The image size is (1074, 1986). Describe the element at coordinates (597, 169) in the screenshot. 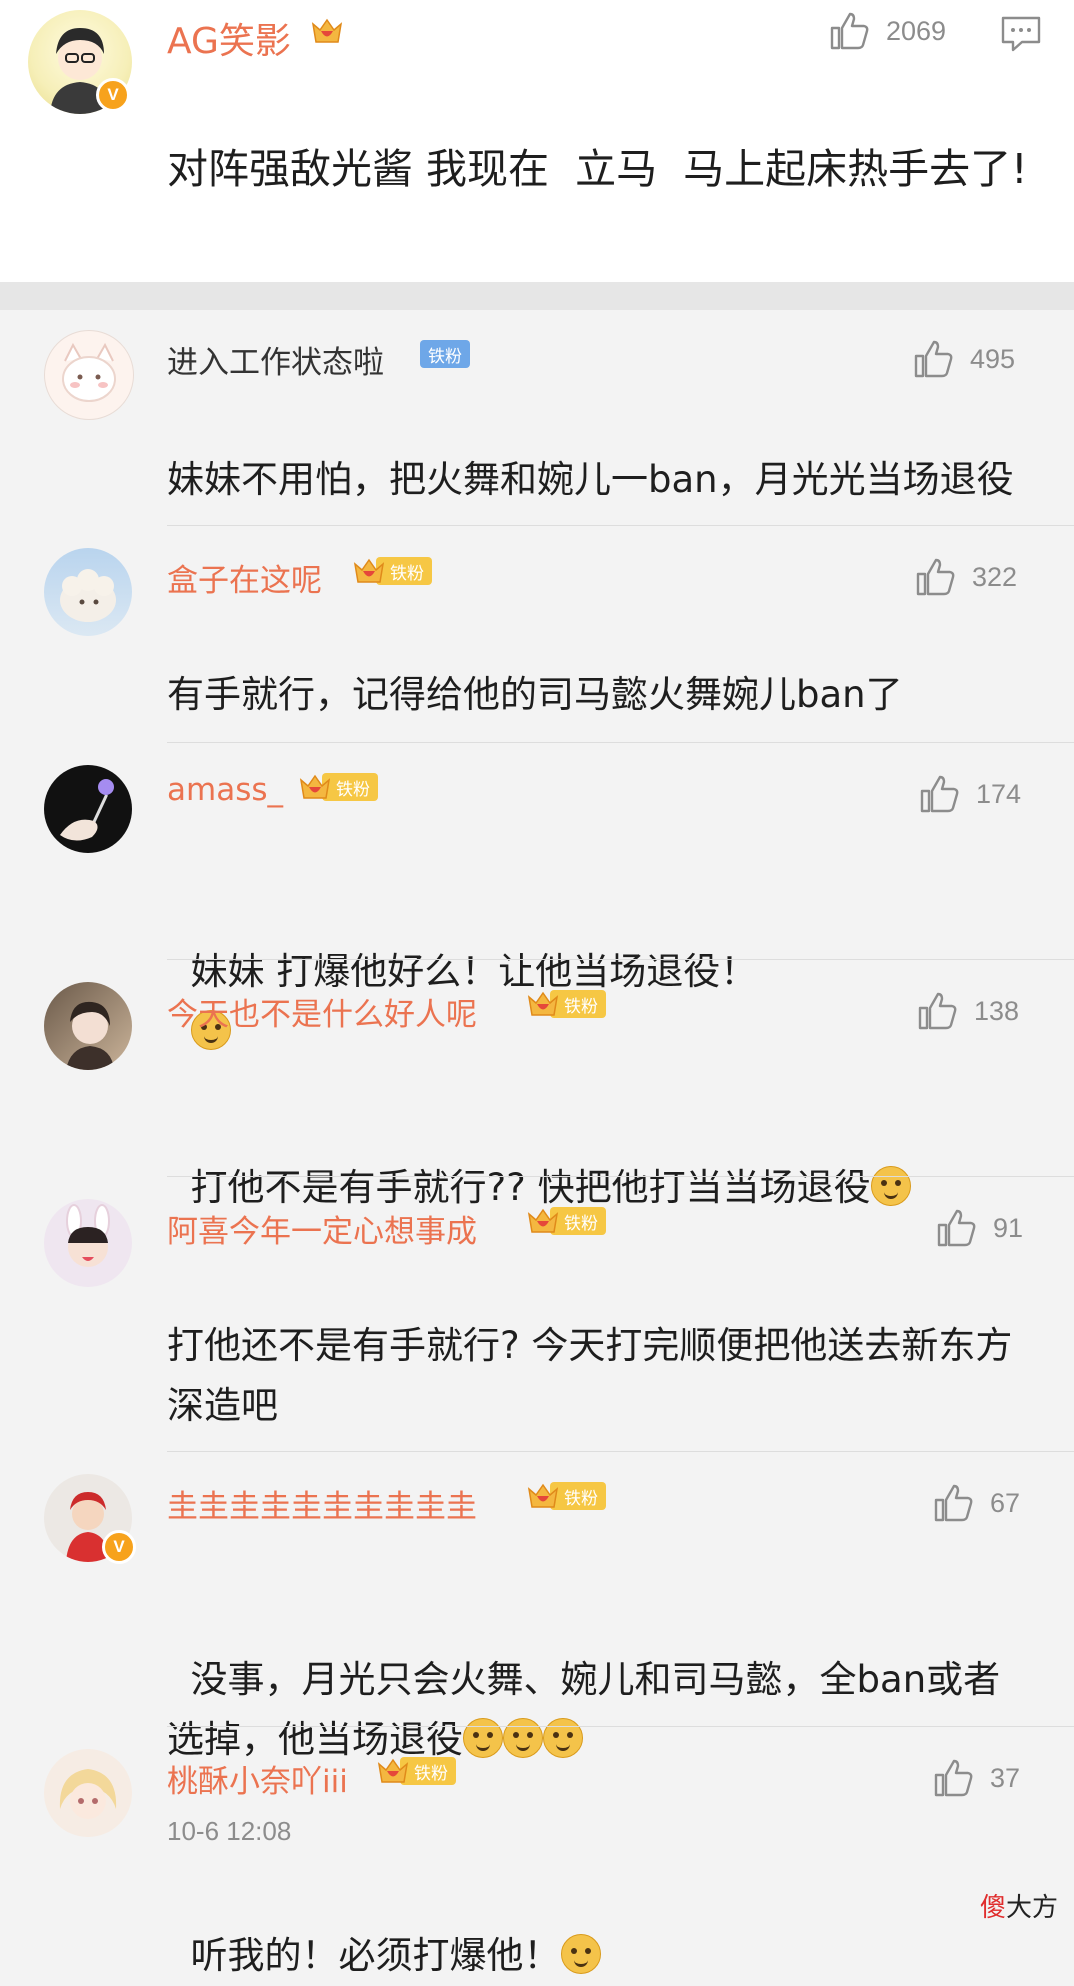

I see `comment-text: 对阵强敌光酱 我现在 立马 马上起床热手去了!` at that location.